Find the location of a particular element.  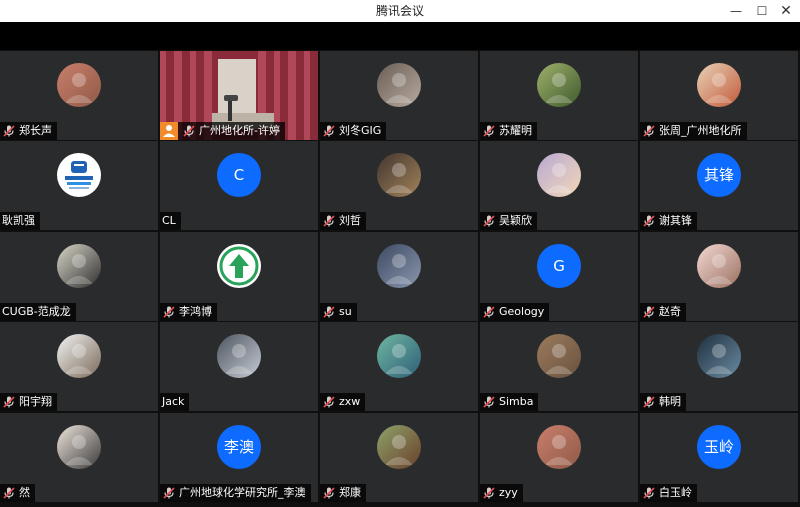

participant-tile: 玉岭白玉岭 is located at coordinates (719, 457).